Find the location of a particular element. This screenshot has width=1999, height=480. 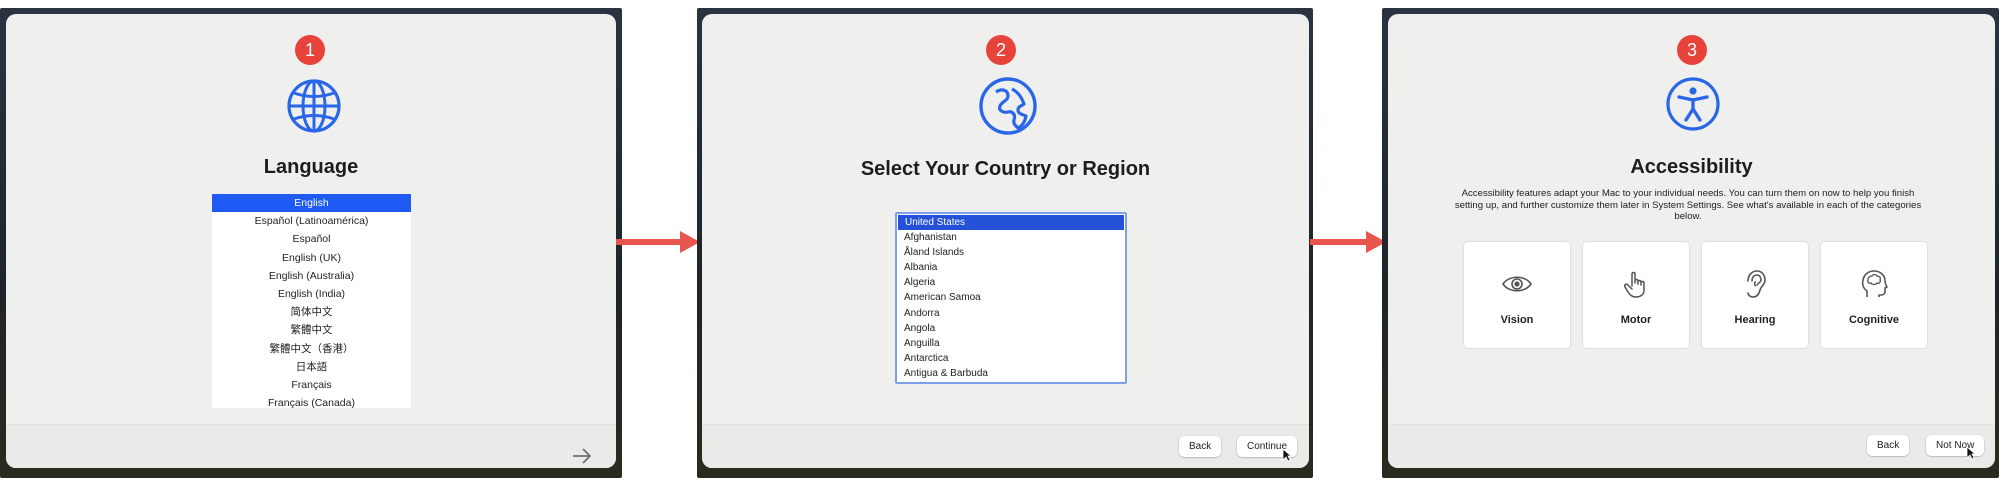

head-brain-icon is located at coordinates (1874, 283).